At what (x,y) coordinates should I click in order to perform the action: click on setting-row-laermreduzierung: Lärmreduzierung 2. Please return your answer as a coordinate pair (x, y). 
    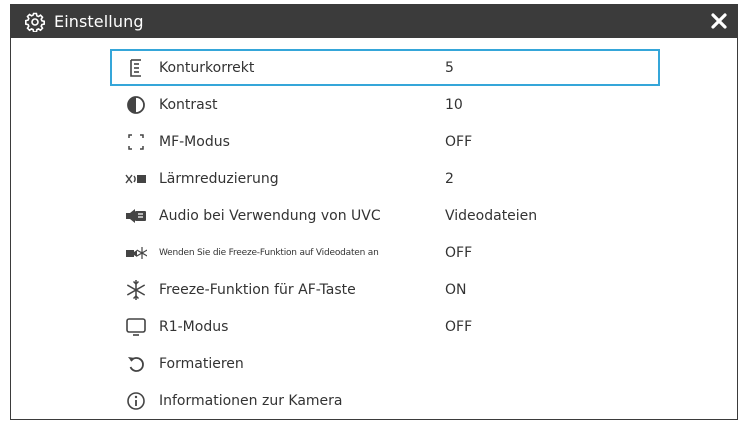
    Looking at the image, I should click on (385, 178).